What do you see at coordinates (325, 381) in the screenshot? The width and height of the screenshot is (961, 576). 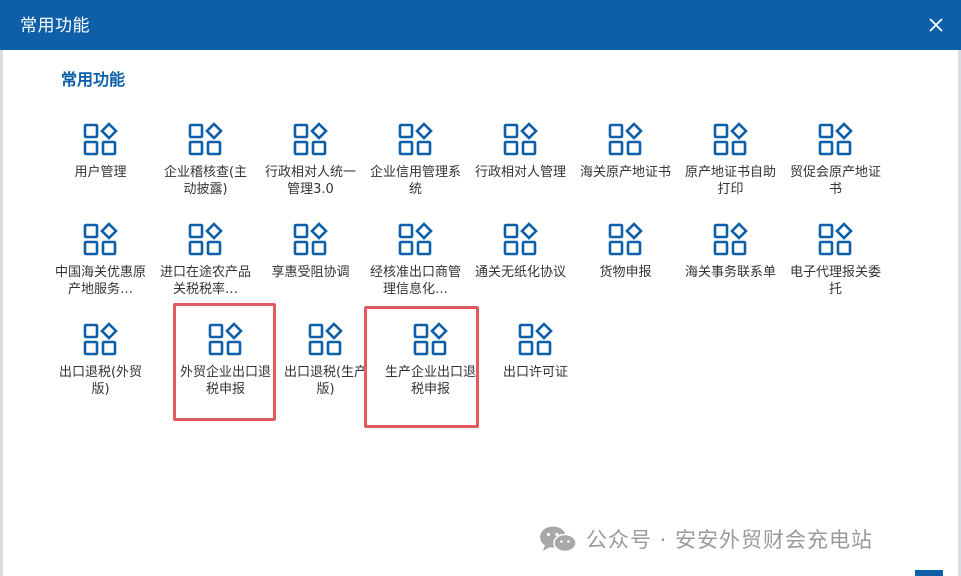 I see `tile-label: 出口退税(生产版)` at bounding box center [325, 381].